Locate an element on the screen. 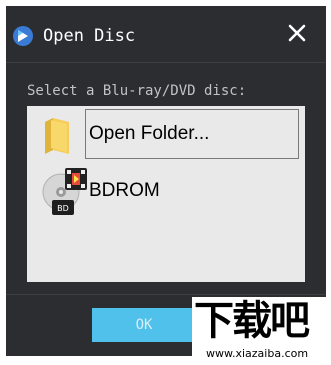 This screenshot has width=331, height=365. svg-text: BD is located at coordinates (63, 208).